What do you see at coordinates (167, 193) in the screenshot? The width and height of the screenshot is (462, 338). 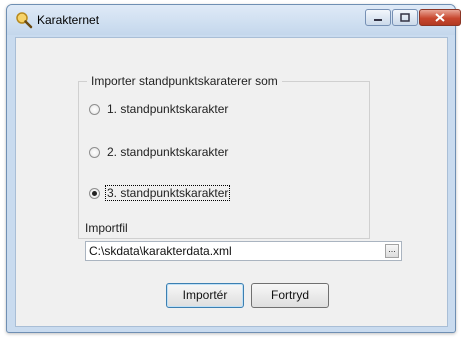 I see `radio-label: 3. standpunktskarakter` at bounding box center [167, 193].